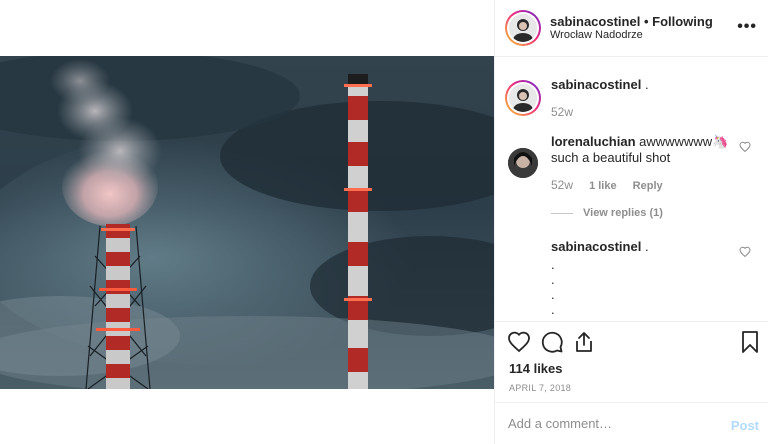 This screenshot has width=768, height=444. I want to click on replies-divider, so click(562, 213).